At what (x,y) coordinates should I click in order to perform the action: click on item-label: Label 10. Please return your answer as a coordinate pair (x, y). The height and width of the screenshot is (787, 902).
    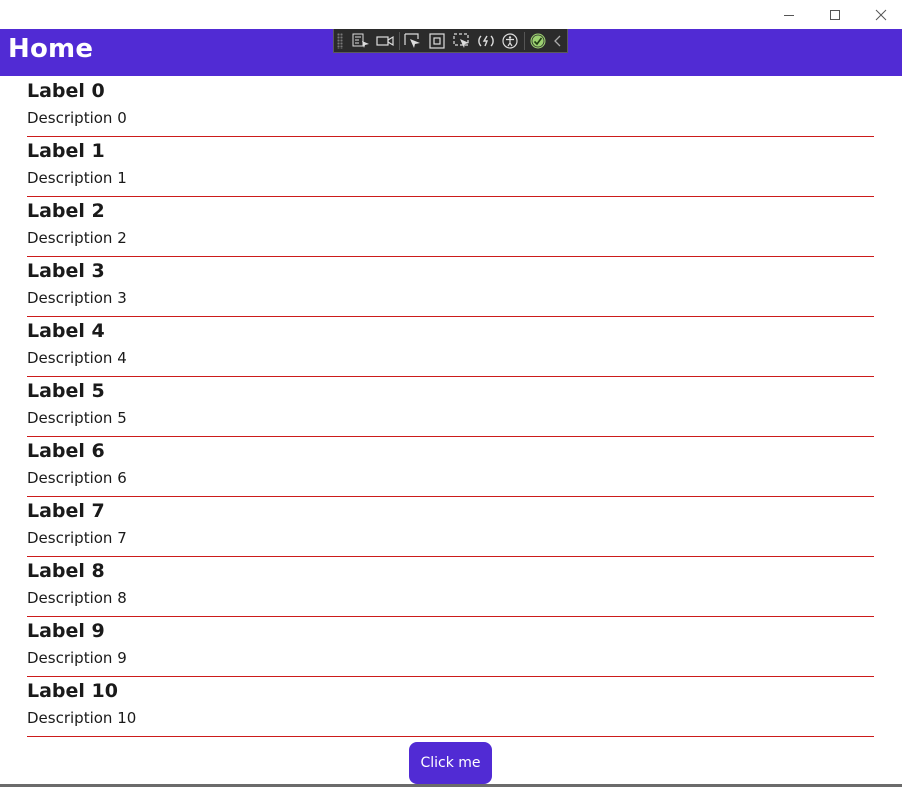
    Looking at the image, I should click on (72, 691).